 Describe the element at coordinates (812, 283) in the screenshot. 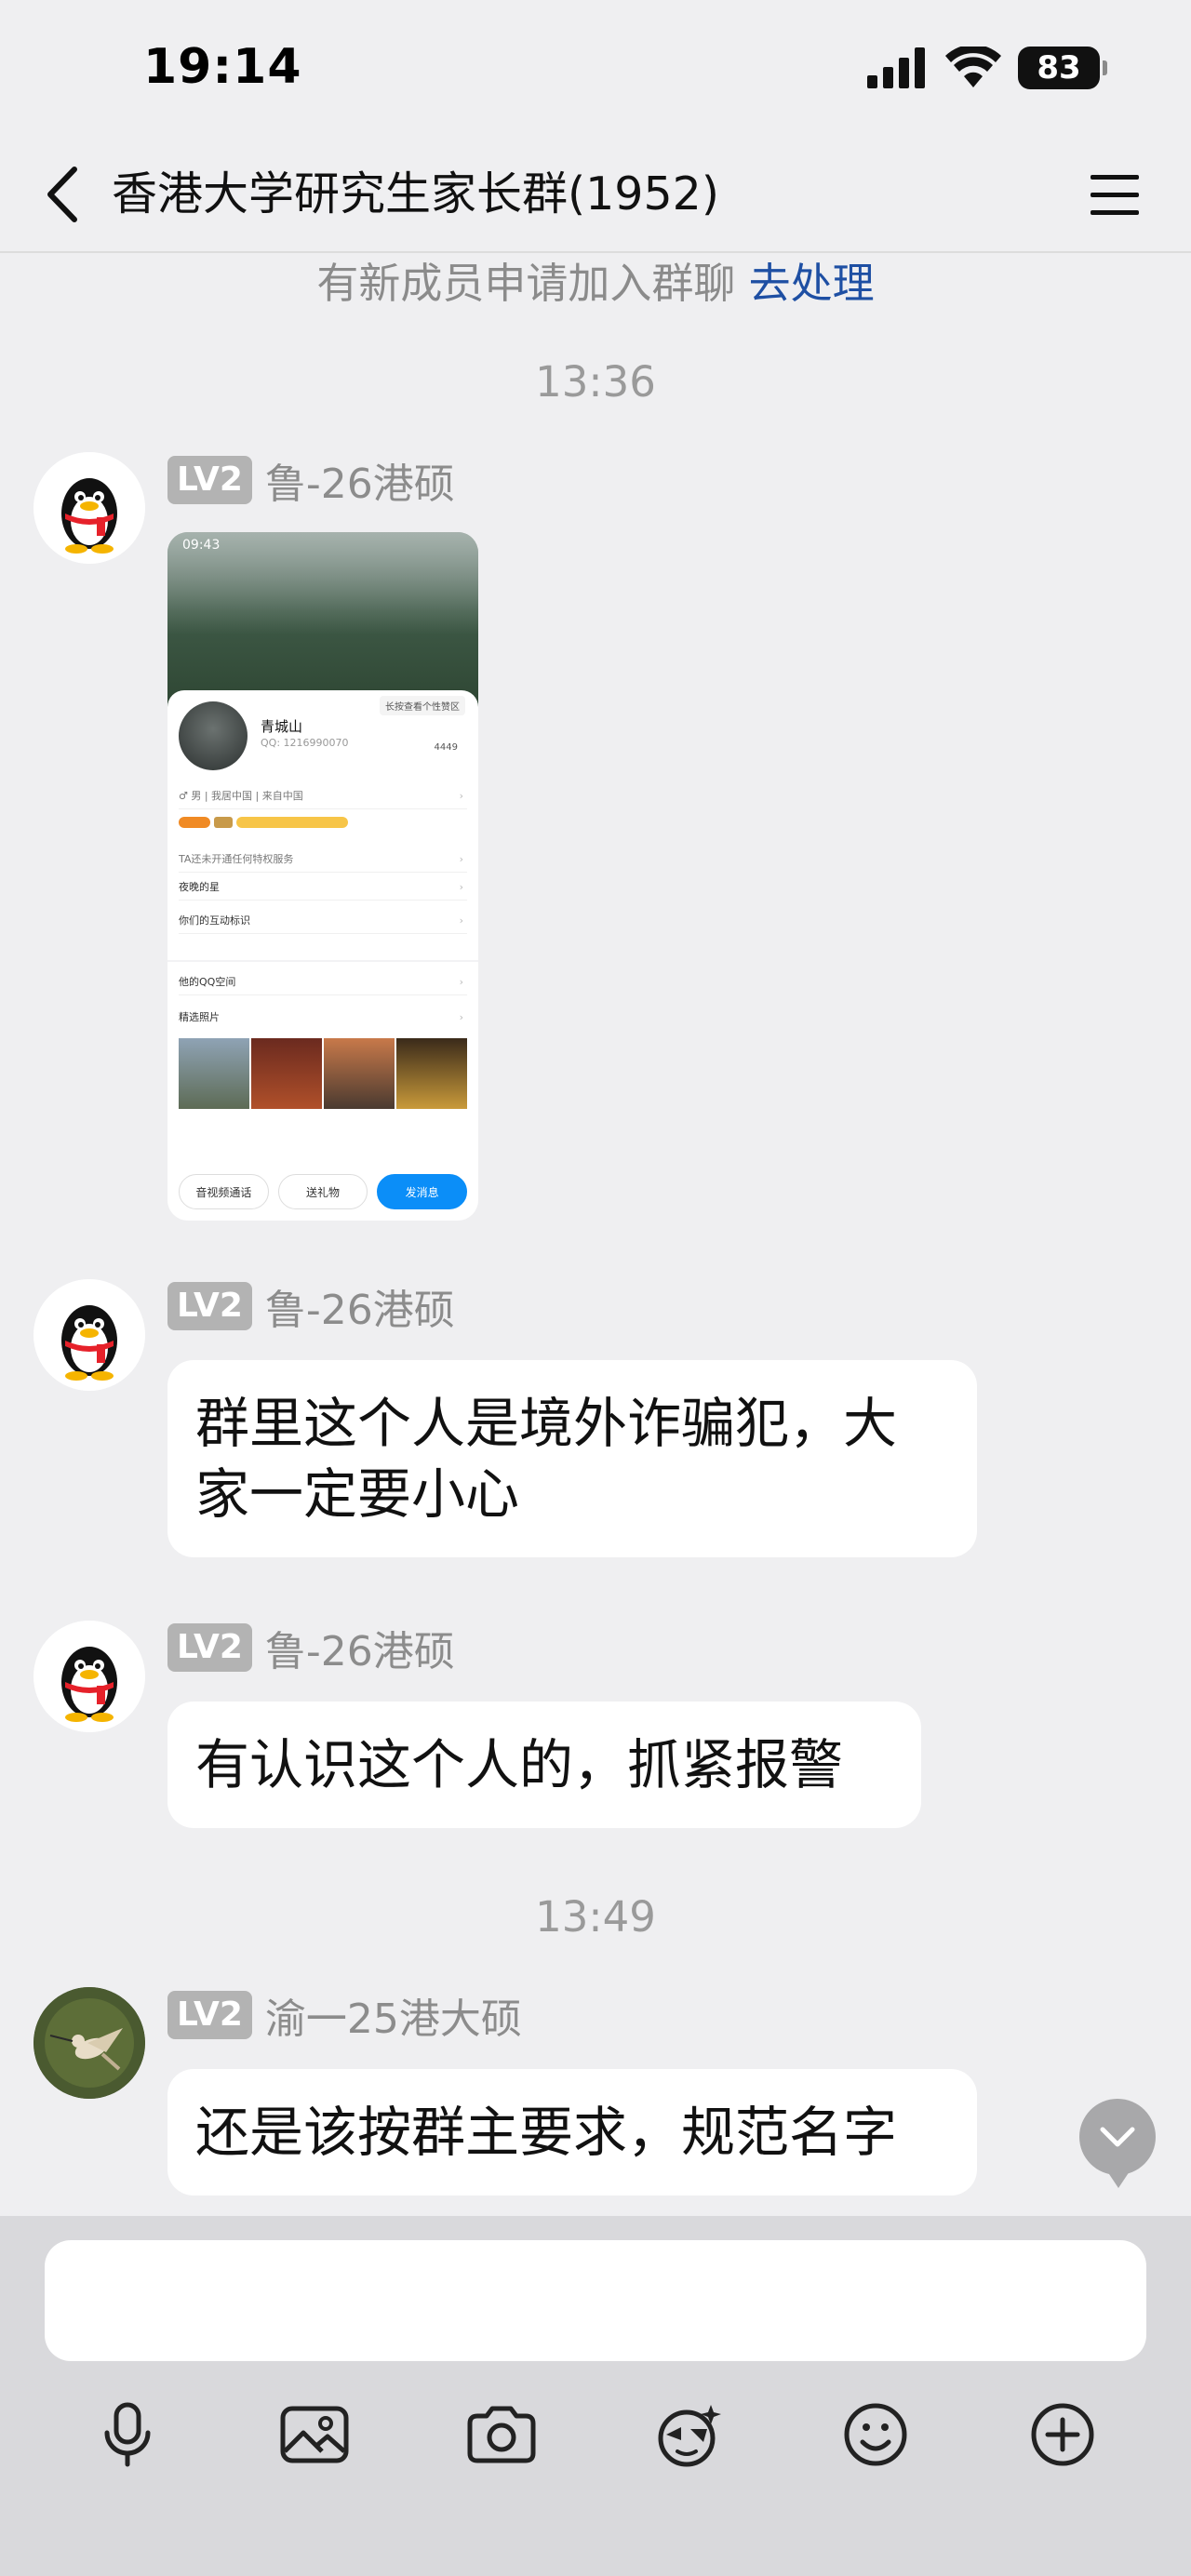

I see `handle-request-link: 去处理` at that location.